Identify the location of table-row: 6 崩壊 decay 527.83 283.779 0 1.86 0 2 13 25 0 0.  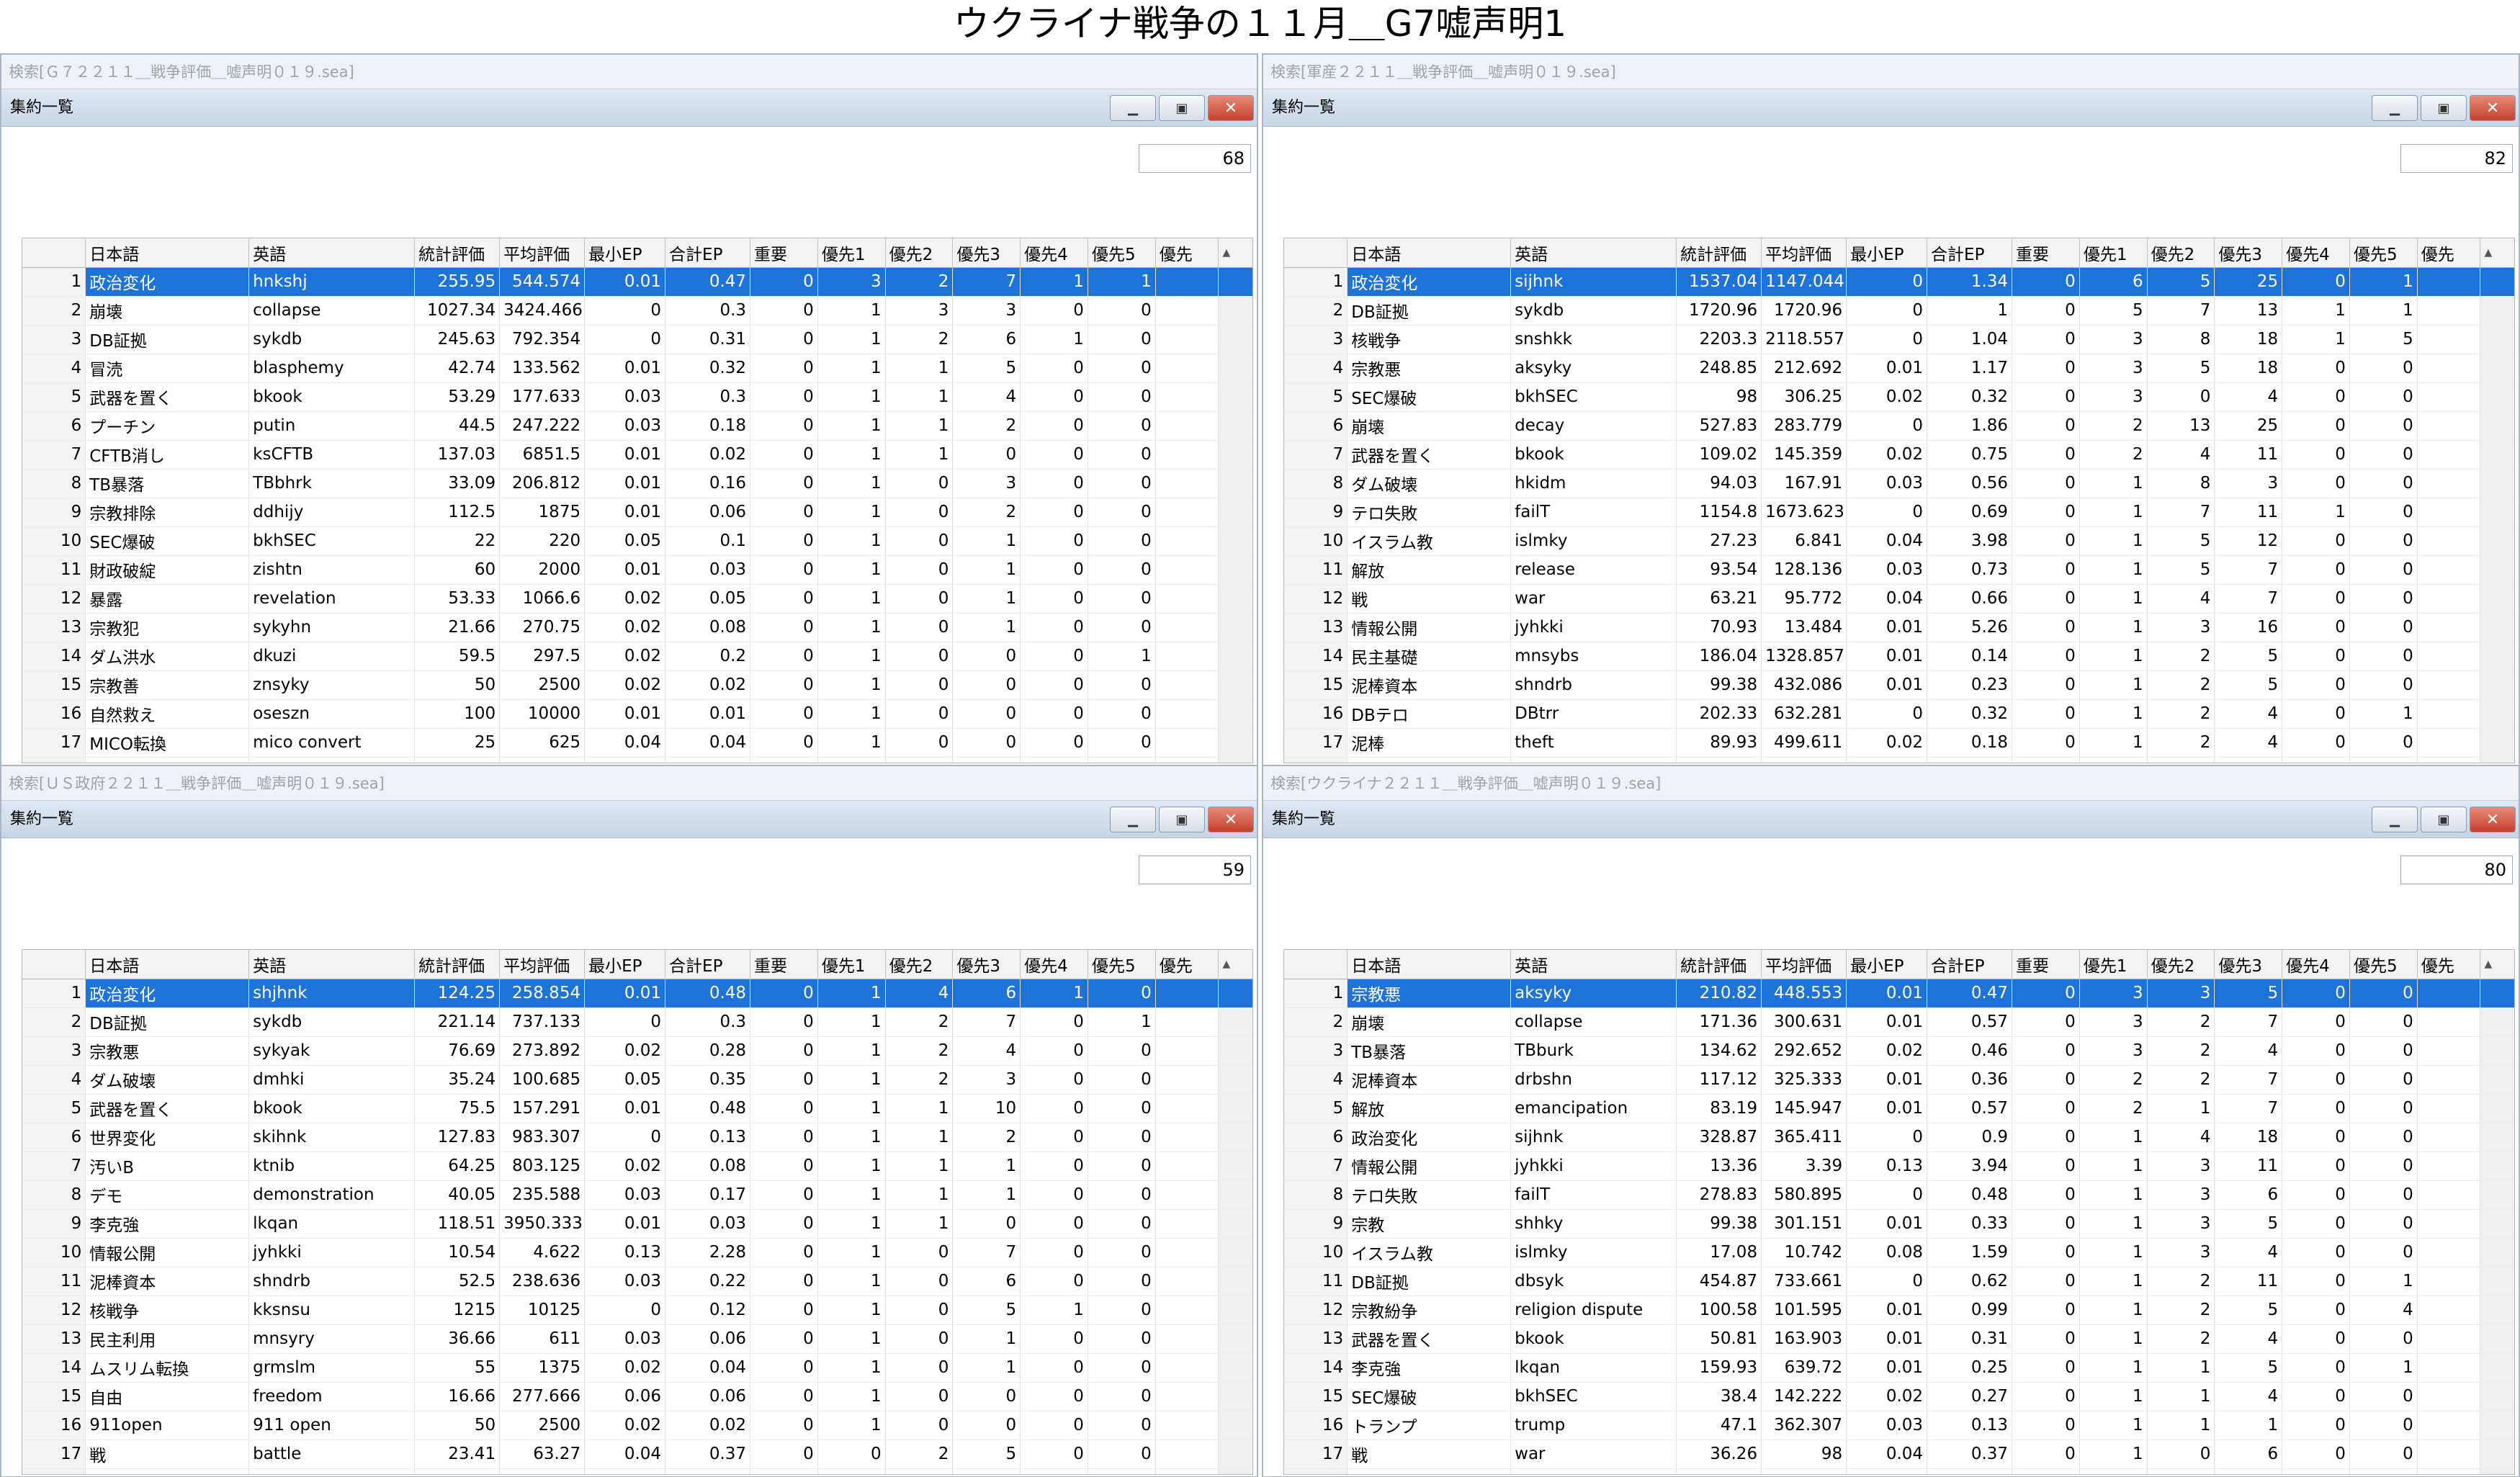
(1899, 426).